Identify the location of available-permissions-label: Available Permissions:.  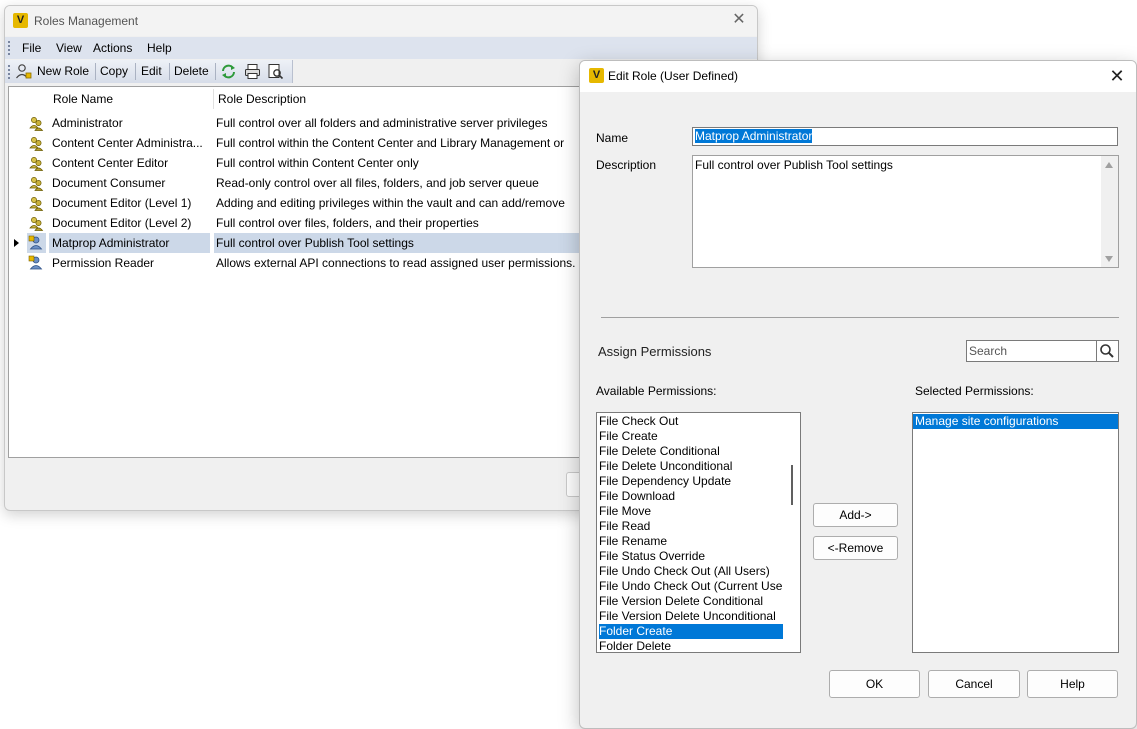
(656, 391).